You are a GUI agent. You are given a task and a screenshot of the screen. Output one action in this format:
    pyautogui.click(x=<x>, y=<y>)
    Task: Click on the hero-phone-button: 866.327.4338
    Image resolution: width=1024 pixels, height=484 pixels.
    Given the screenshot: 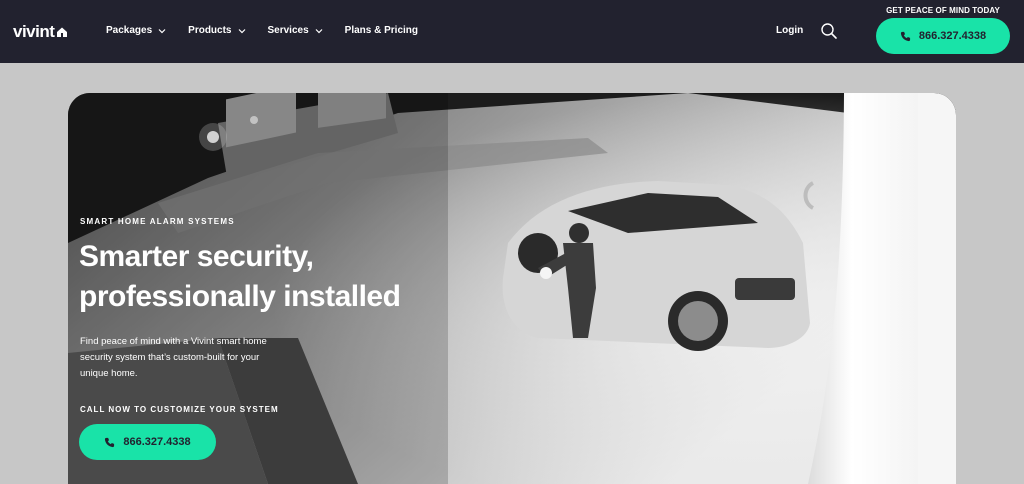 What is the action you would take?
    pyautogui.click(x=147, y=442)
    